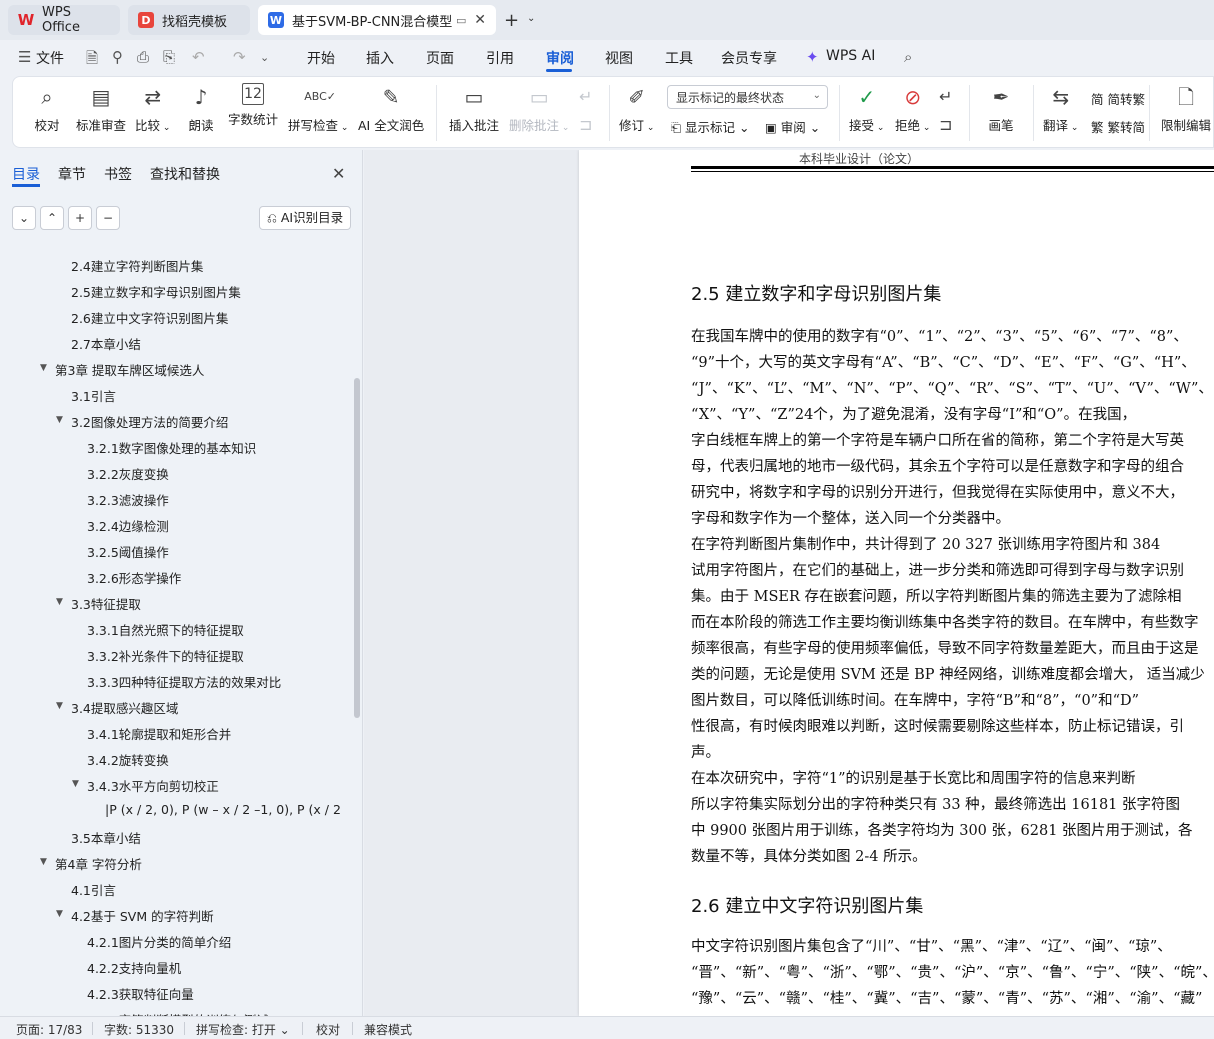 The width and height of the screenshot is (1214, 1039). Describe the element at coordinates (175, 864) in the screenshot. I see `toc-item: ▼ 第4章 字符分析` at that location.